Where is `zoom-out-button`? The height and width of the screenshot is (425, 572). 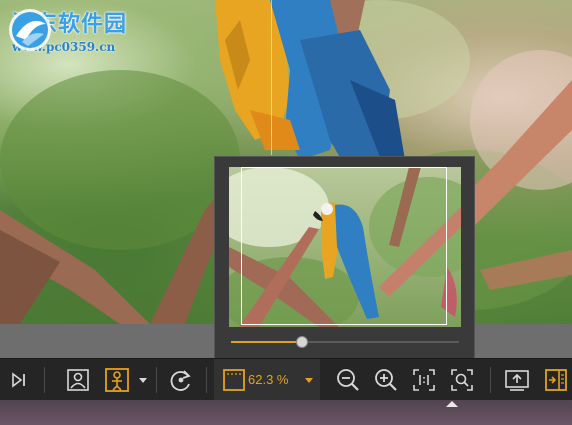 zoom-out-button is located at coordinates (348, 380).